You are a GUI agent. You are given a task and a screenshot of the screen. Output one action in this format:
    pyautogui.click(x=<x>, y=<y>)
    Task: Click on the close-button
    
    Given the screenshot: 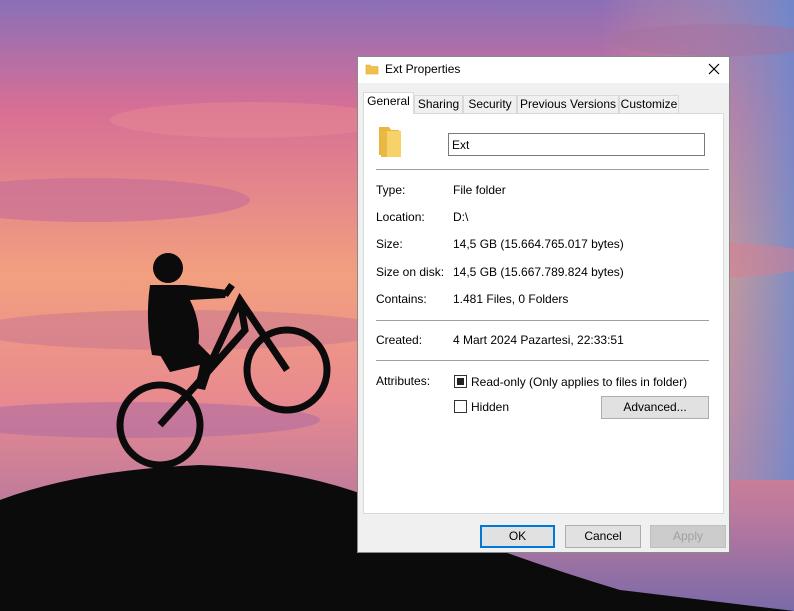 What is the action you would take?
    pyautogui.click(x=714, y=69)
    